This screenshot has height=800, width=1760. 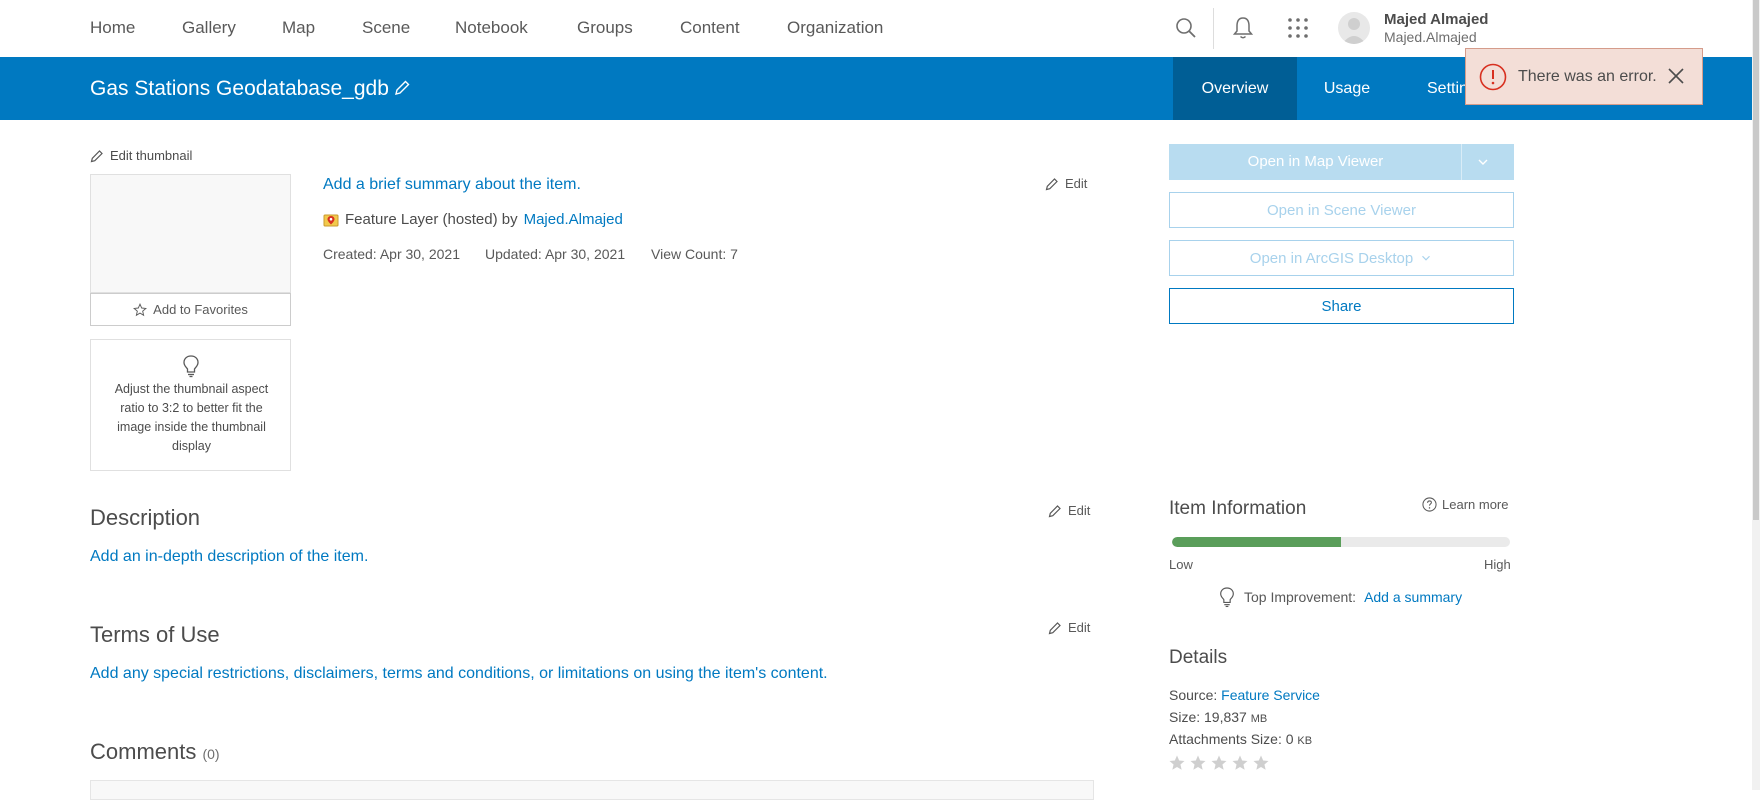 What do you see at coordinates (190, 233) in the screenshot?
I see `item-thumbnail` at bounding box center [190, 233].